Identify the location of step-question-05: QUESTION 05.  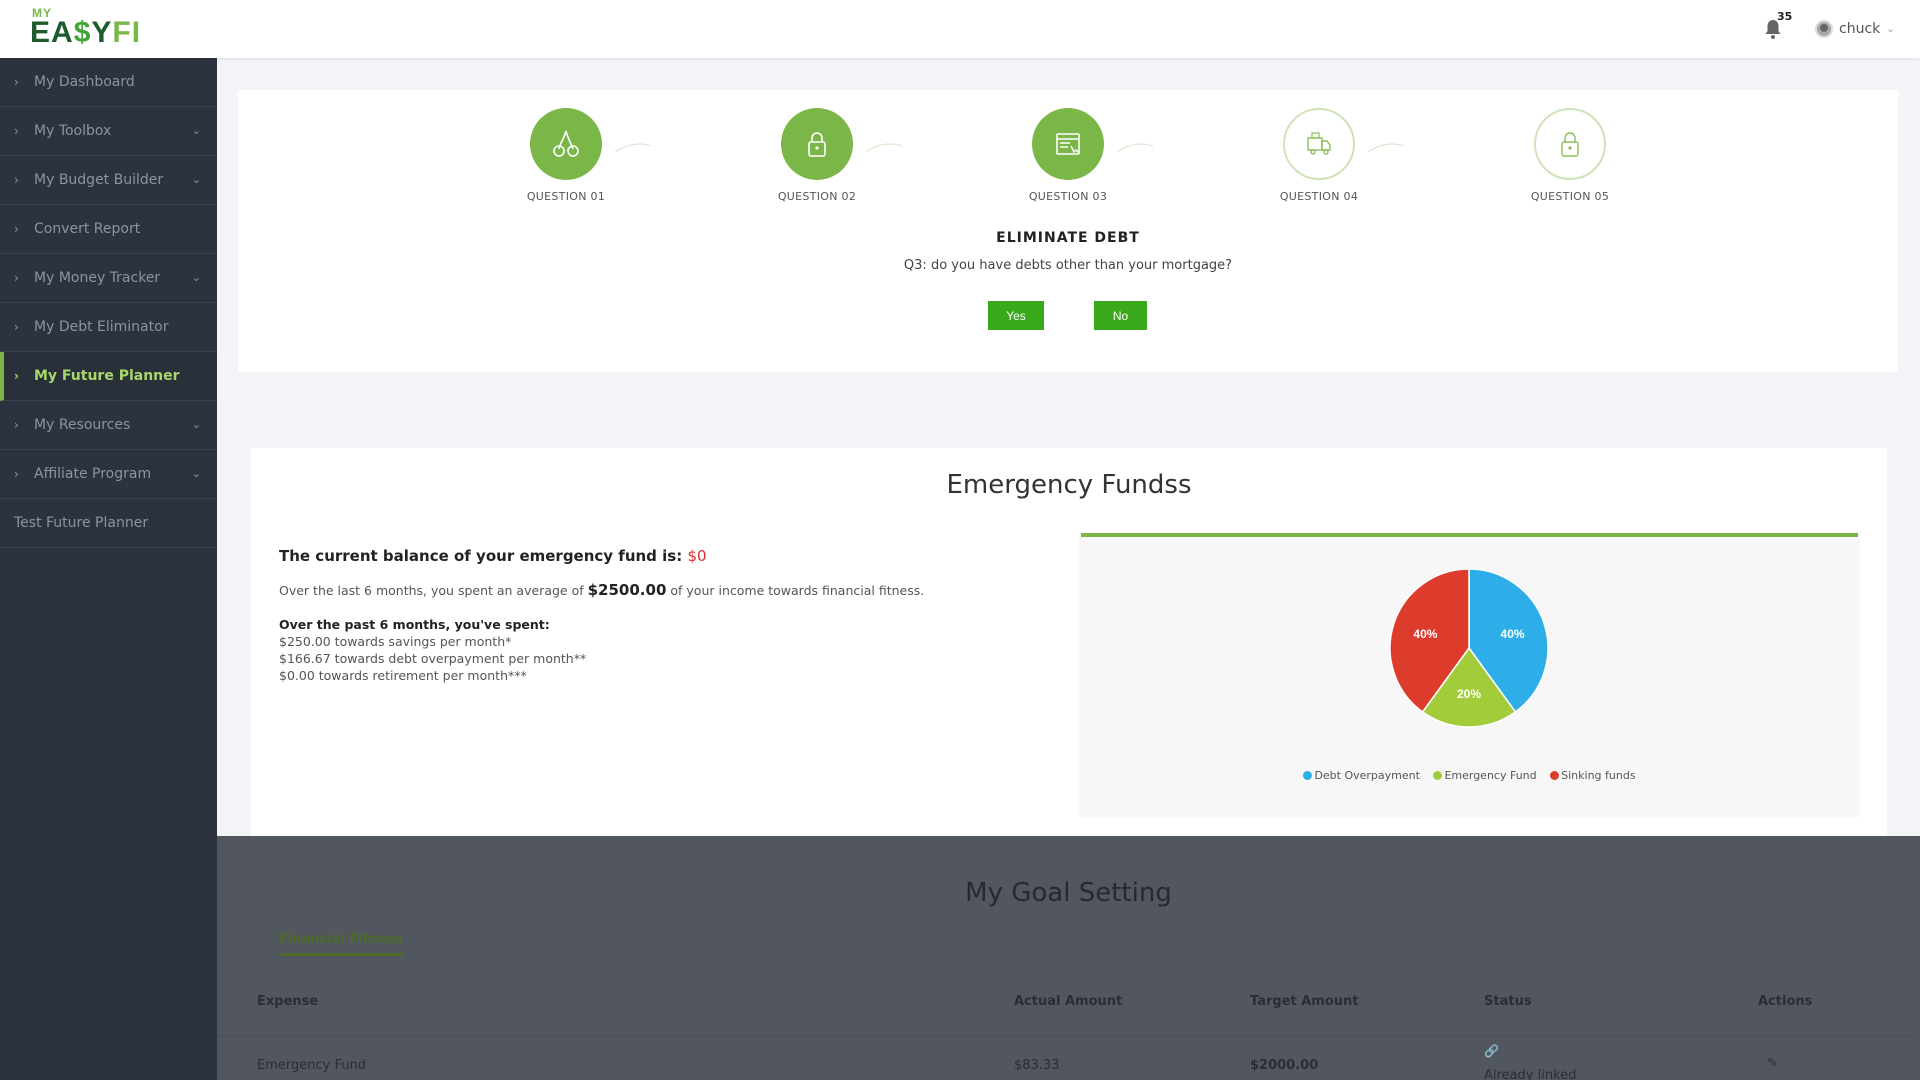
(1570, 155).